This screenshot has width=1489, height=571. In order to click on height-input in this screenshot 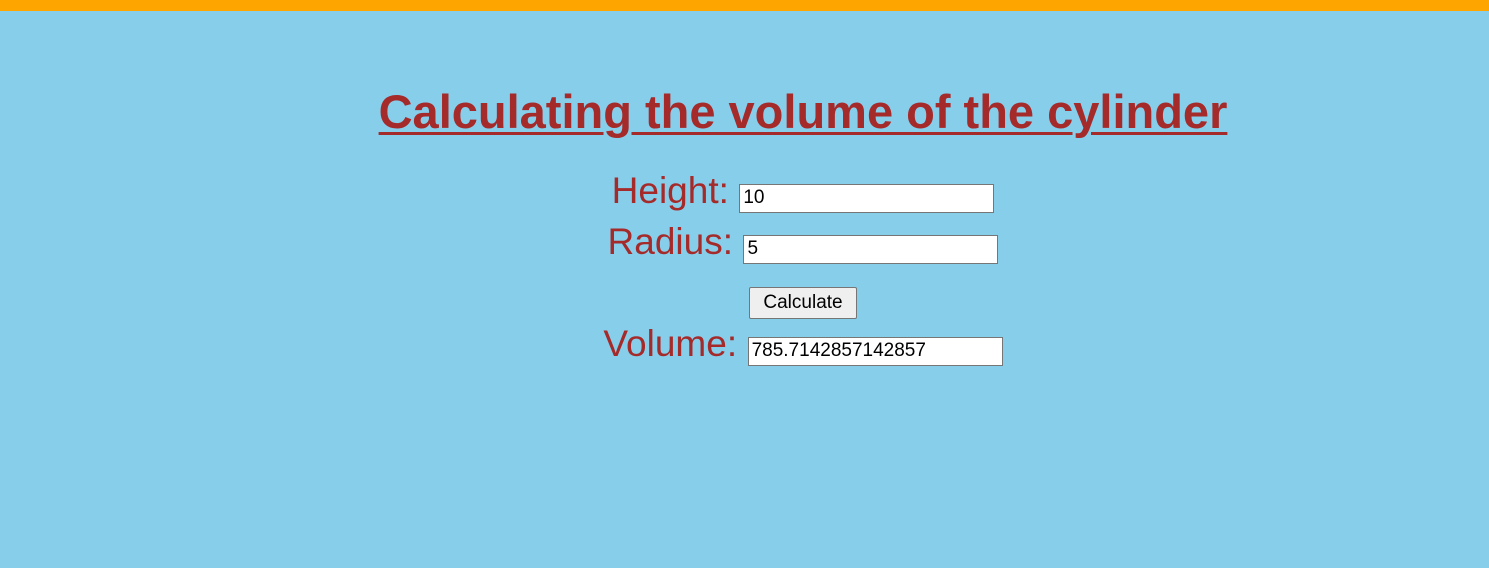, I will do `click(867, 198)`.